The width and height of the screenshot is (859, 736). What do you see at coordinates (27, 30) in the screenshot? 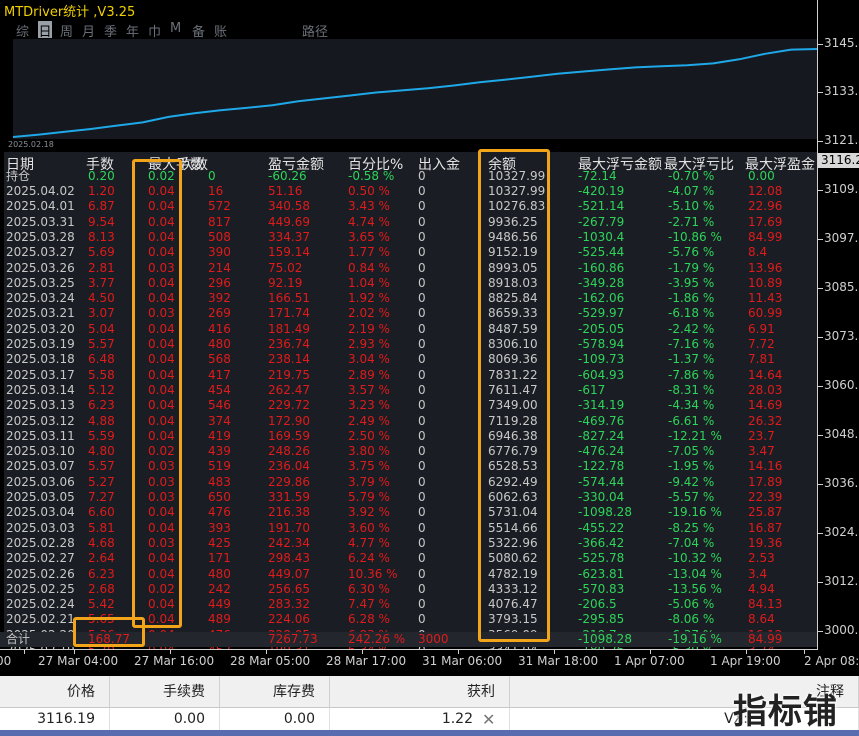
I see `period-tab-0: 综` at bounding box center [27, 30].